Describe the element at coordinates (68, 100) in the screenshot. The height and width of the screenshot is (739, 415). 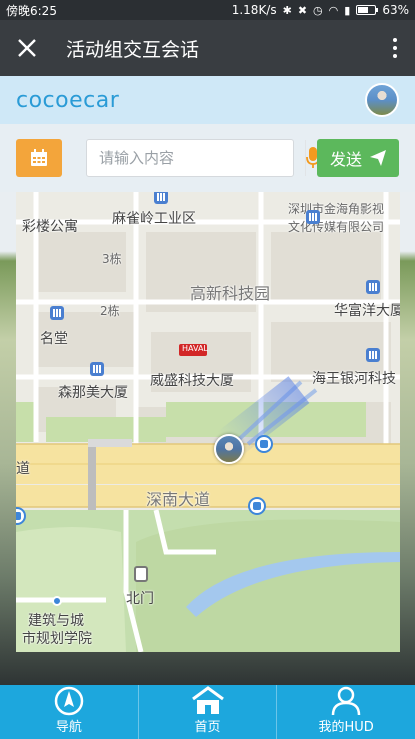
I see `brand-logo: cocoecar` at that location.